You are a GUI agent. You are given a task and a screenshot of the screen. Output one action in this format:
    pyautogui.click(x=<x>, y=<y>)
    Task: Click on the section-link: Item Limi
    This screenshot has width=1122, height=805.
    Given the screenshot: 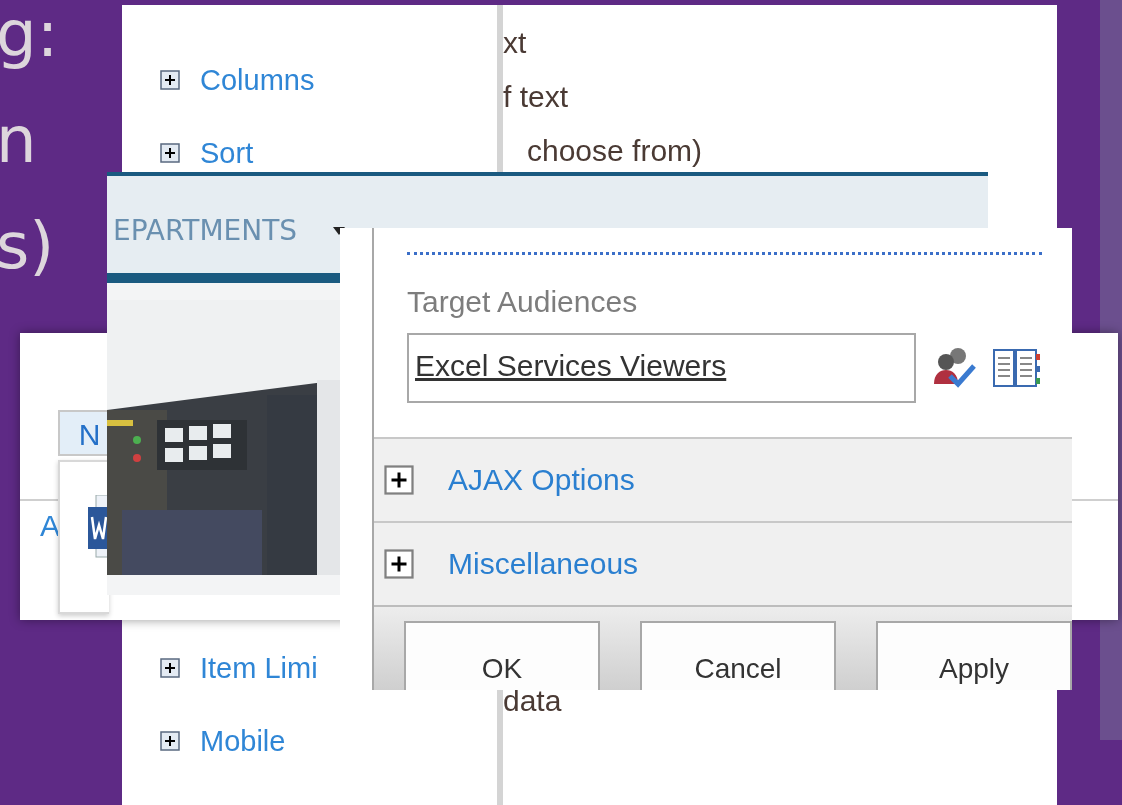 What is the action you would take?
    pyautogui.click(x=259, y=668)
    